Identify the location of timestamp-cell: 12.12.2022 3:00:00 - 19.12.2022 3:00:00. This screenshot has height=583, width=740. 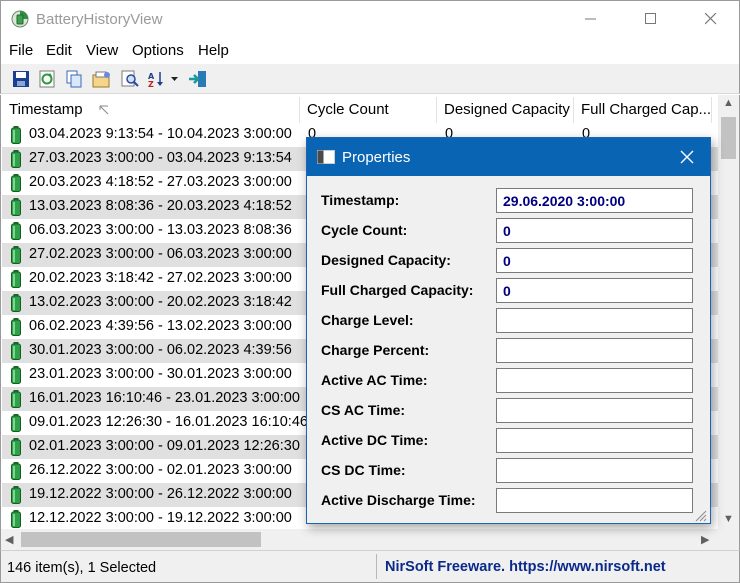
(160, 518).